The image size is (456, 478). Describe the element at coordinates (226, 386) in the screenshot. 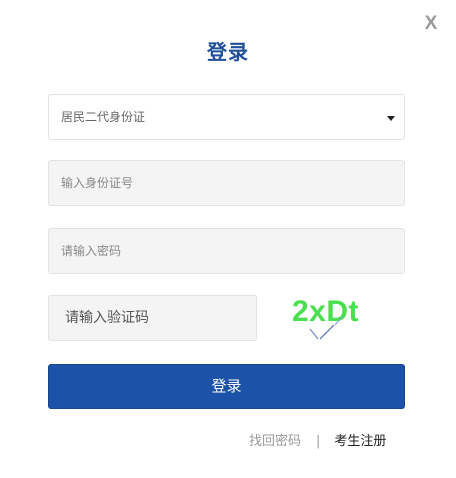

I see `login-button: 登录` at that location.